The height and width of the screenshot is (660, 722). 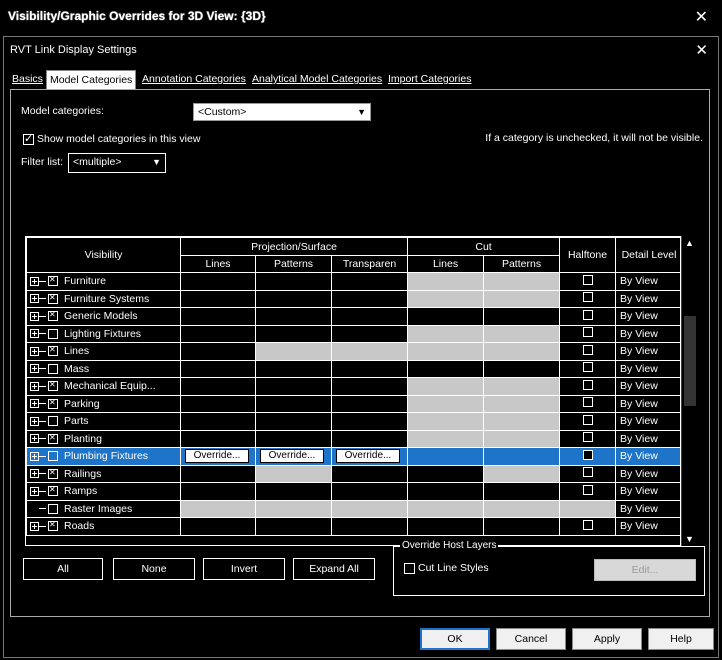 I want to click on model-categories-select: <Custom> ▼, so click(x=282, y=112).